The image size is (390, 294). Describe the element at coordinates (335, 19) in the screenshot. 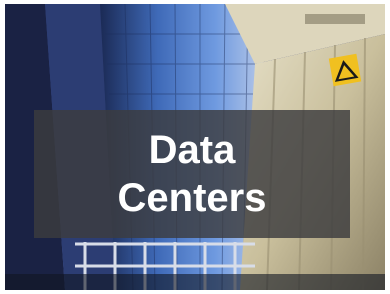

I see `container-vent` at that location.